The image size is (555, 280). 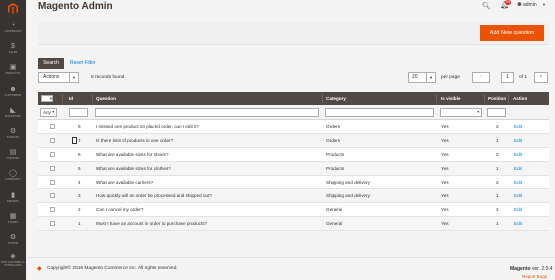 I want to click on previous-page-button: ‹, so click(x=481, y=77).